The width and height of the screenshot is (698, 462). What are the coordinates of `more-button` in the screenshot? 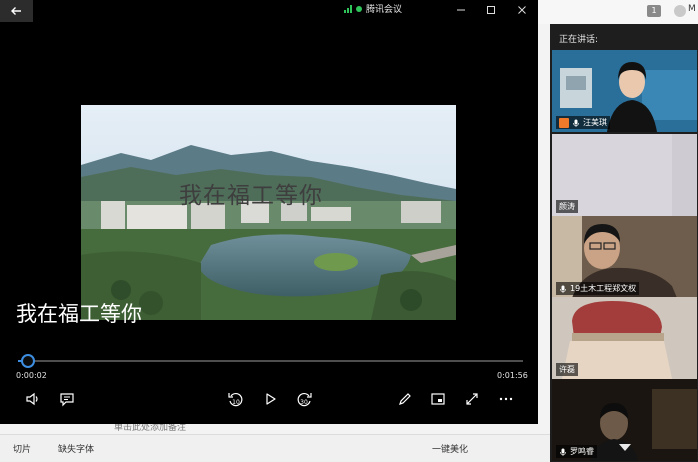 It's located at (506, 399).